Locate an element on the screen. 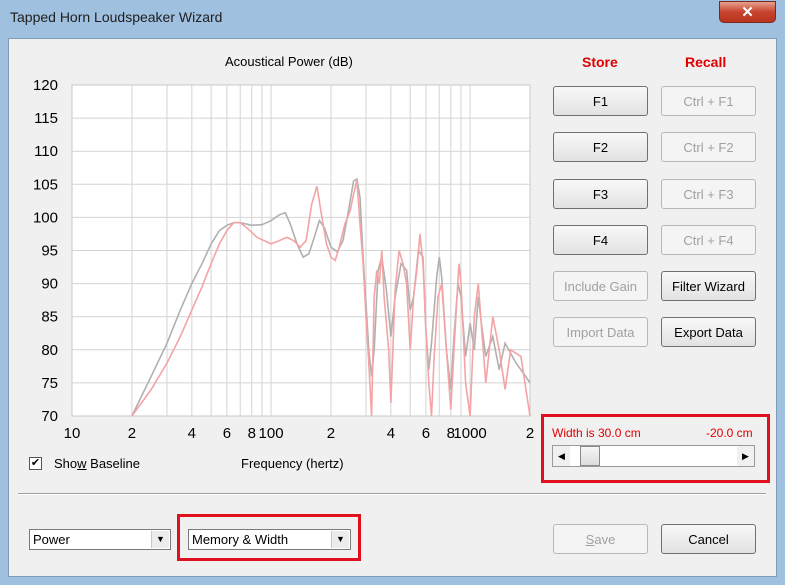 This screenshot has width=785, height=585. store-f3-button: F3 is located at coordinates (600, 194).